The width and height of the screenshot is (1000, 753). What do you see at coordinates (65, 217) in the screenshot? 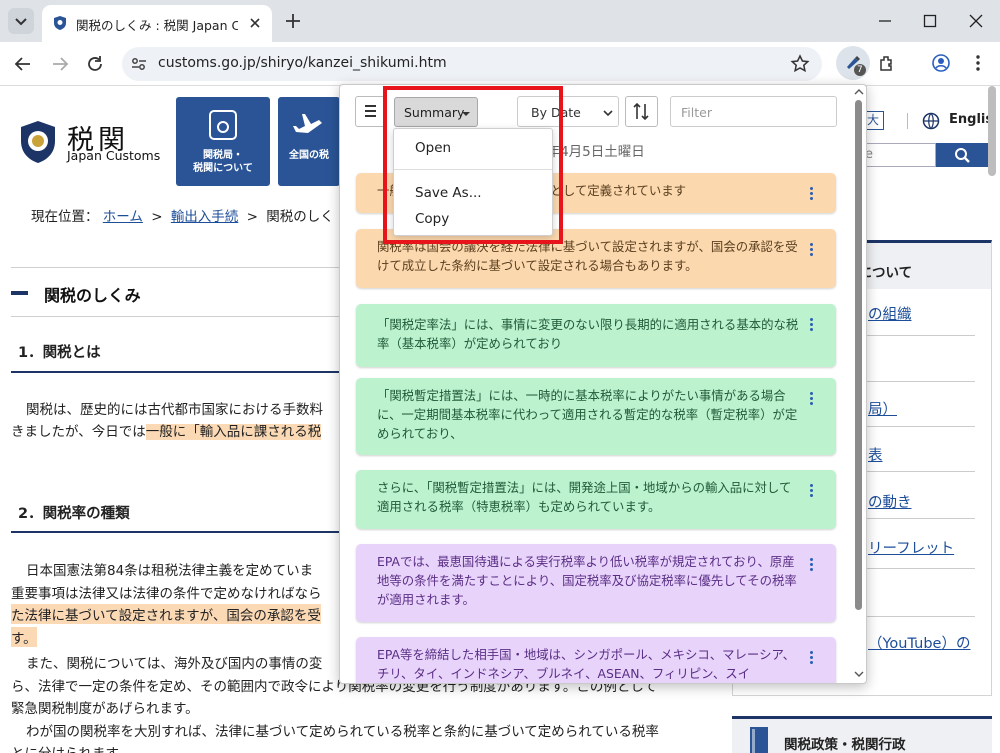
I see `breadcrumb-prefix: 現在位置：` at bounding box center [65, 217].